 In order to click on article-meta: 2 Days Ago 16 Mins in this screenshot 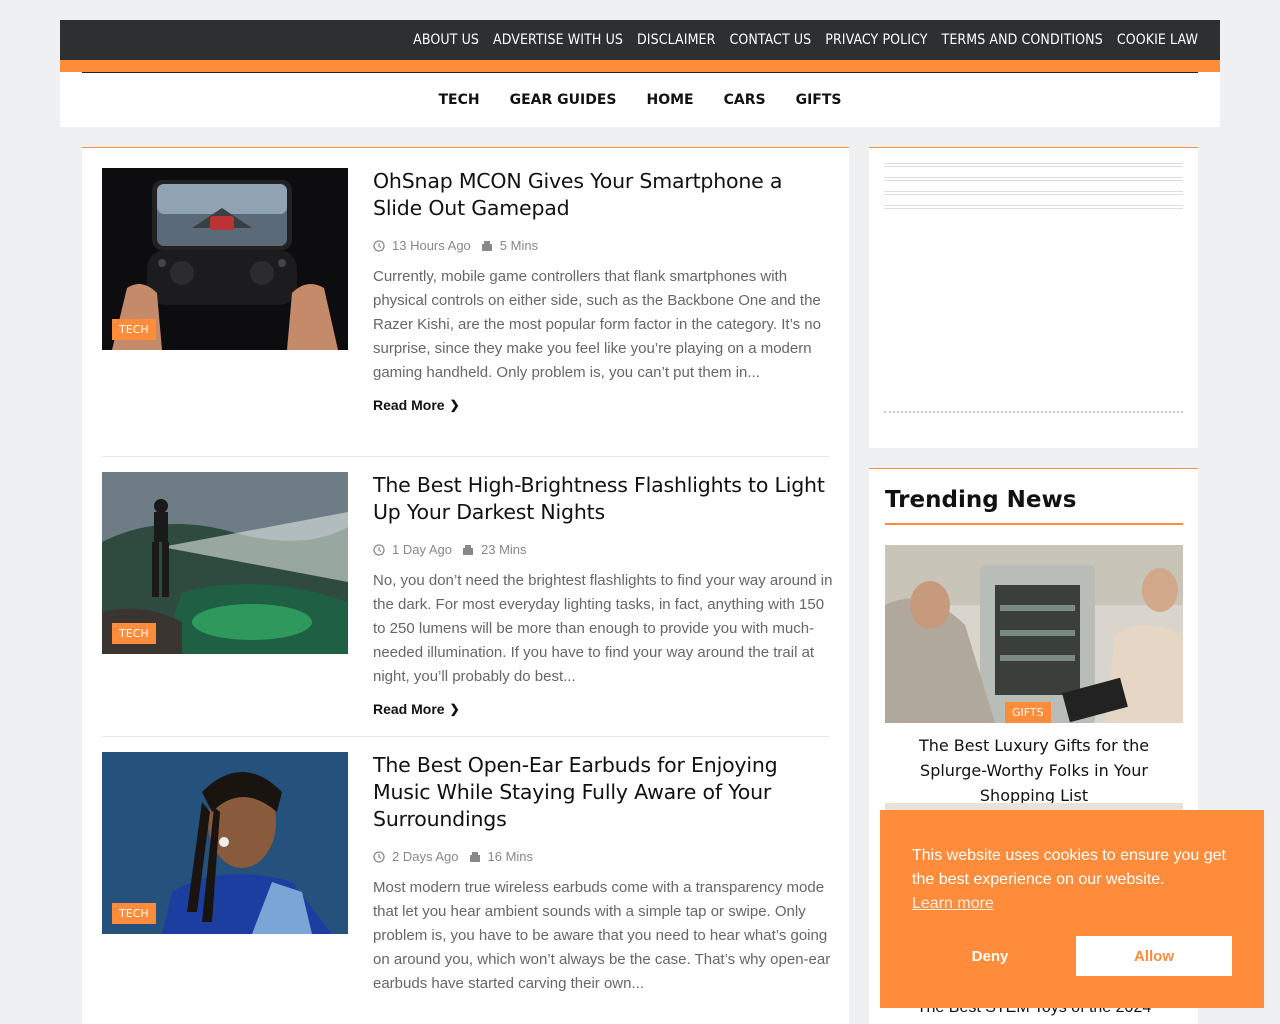, I will do `click(603, 856)`.